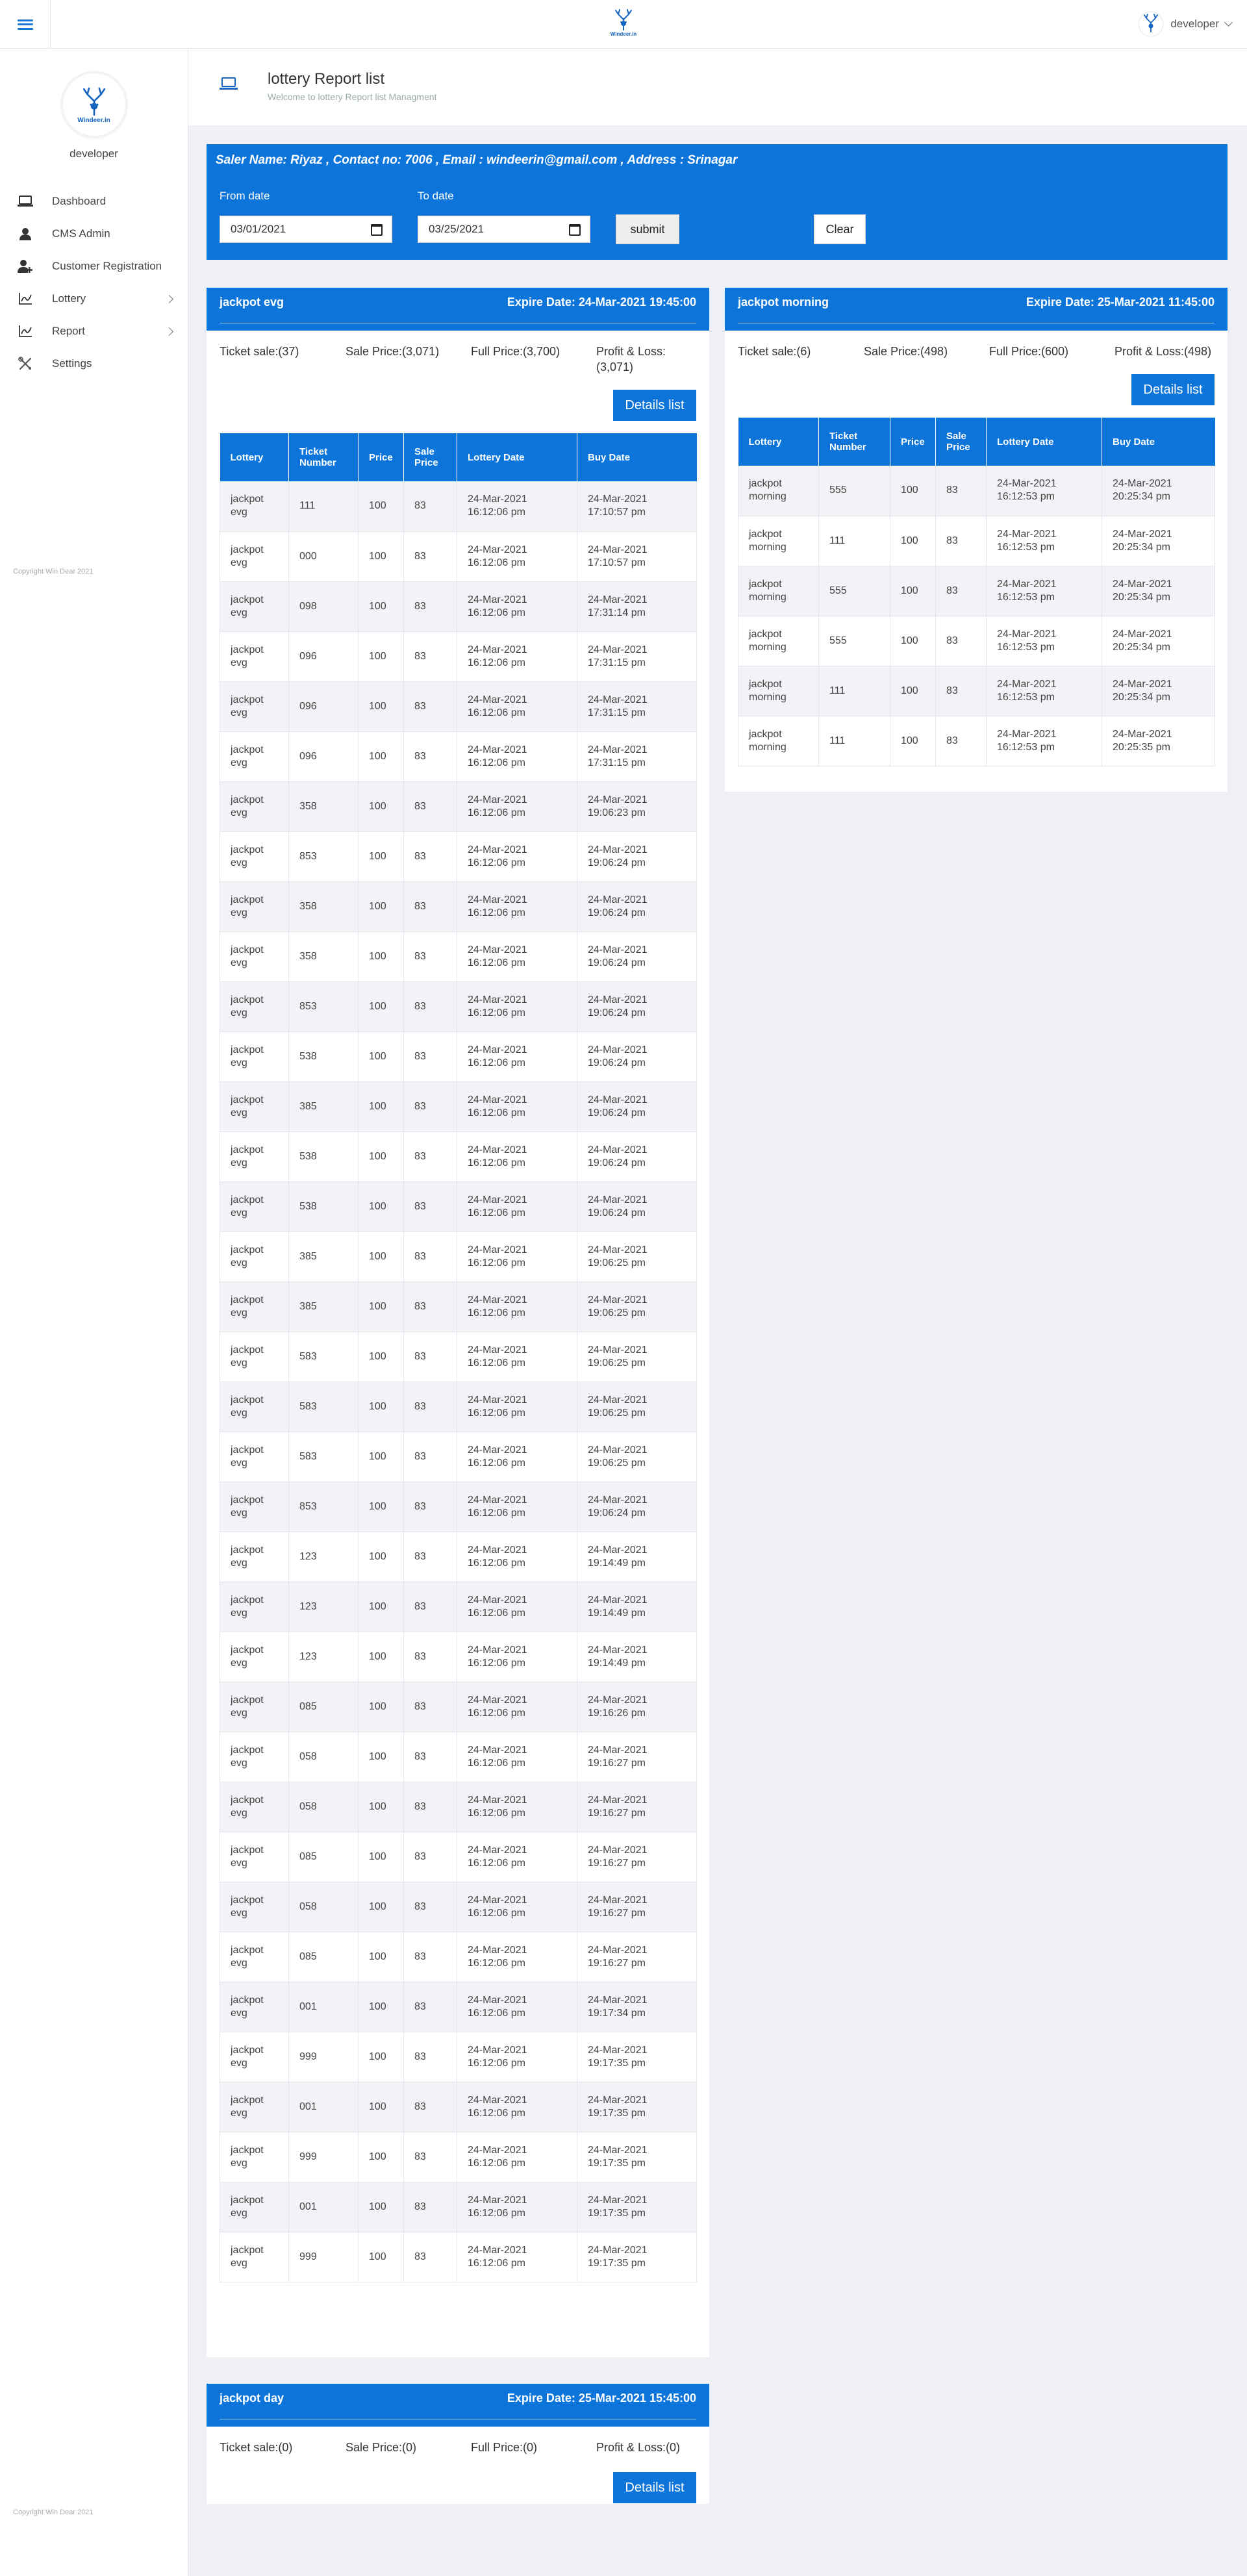  Describe the element at coordinates (353, 97) in the screenshot. I see `page-subtitle: Welcome to lottery Report list Managment` at that location.